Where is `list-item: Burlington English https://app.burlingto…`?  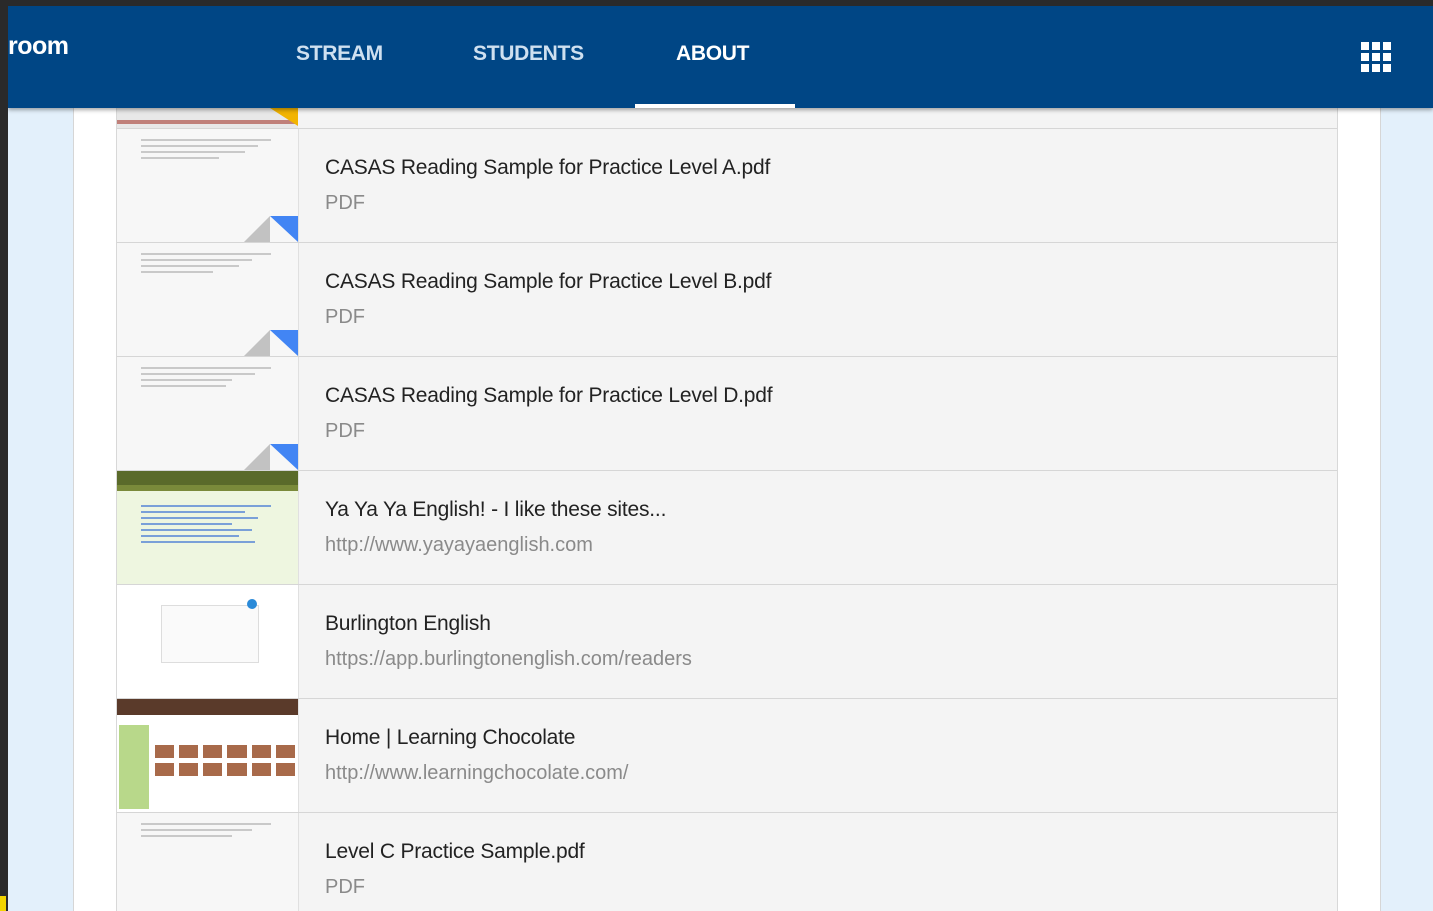 list-item: Burlington English https://app.burlingto… is located at coordinates (727, 642).